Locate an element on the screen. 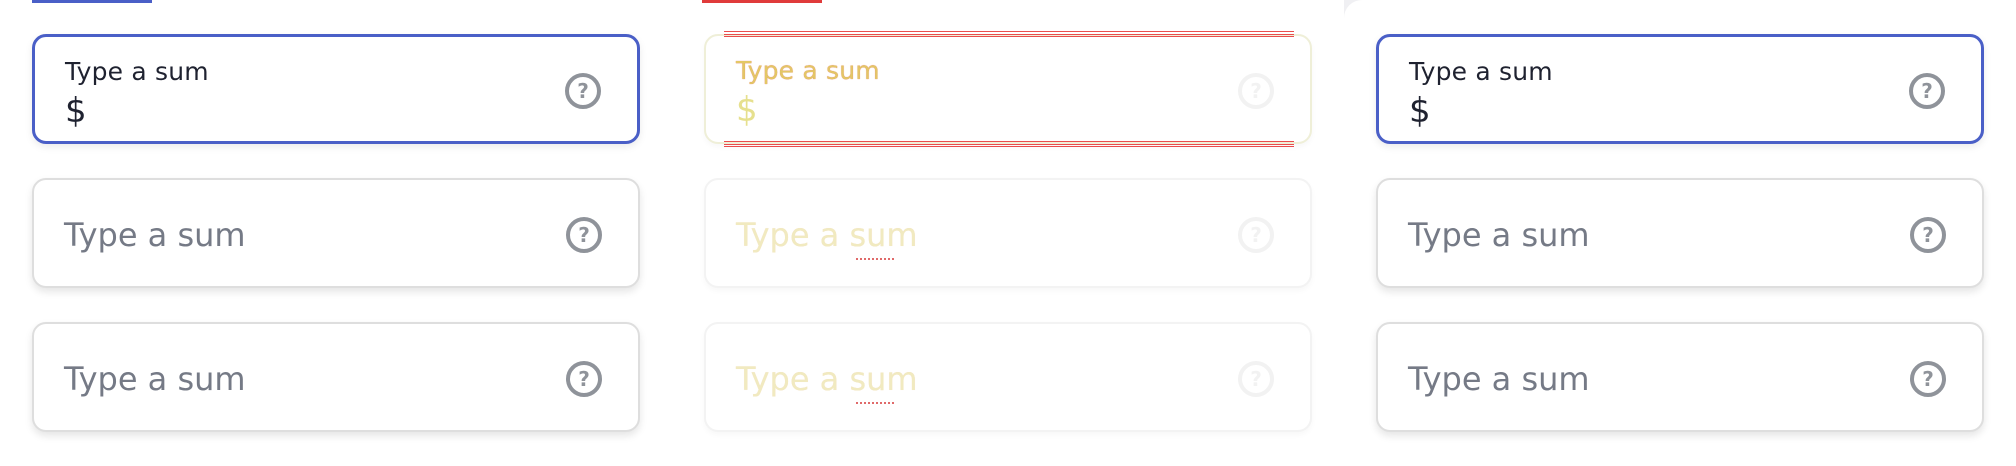  debug-guide-bottom is located at coordinates (1009, 144).